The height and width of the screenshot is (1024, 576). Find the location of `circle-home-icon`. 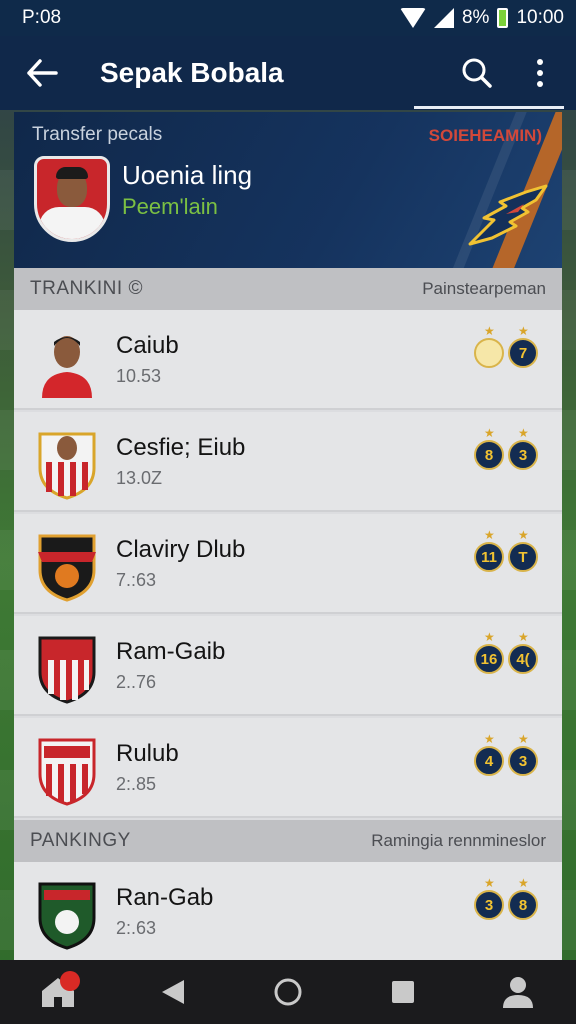

circle-home-icon is located at coordinates (288, 992).